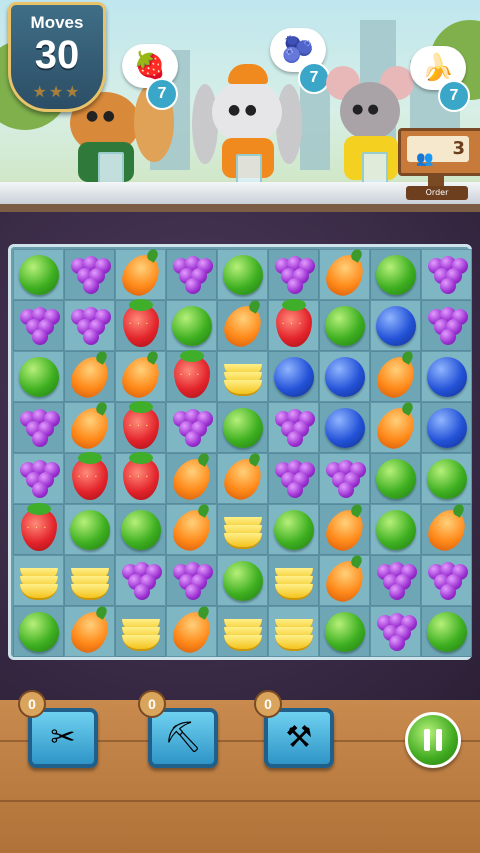 This screenshot has width=480, height=853. I want to click on shovel-booster-button: ⚒, so click(299, 738).